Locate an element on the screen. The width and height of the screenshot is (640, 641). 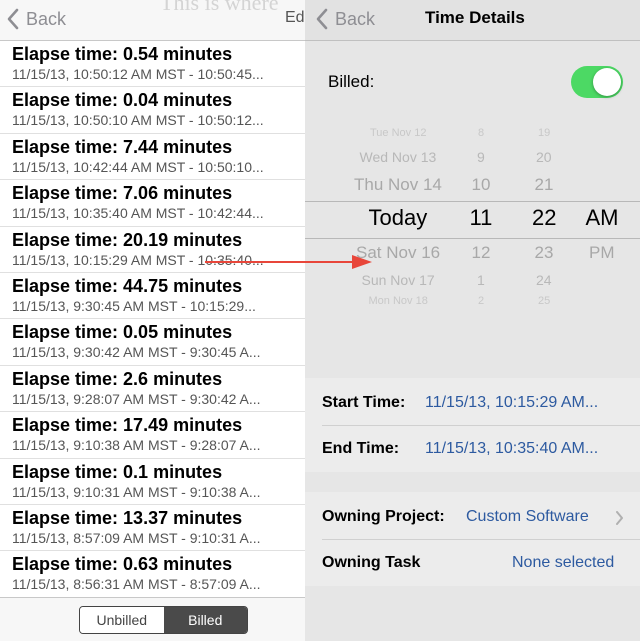
right-back-button: Back is located at coordinates (345, 19).